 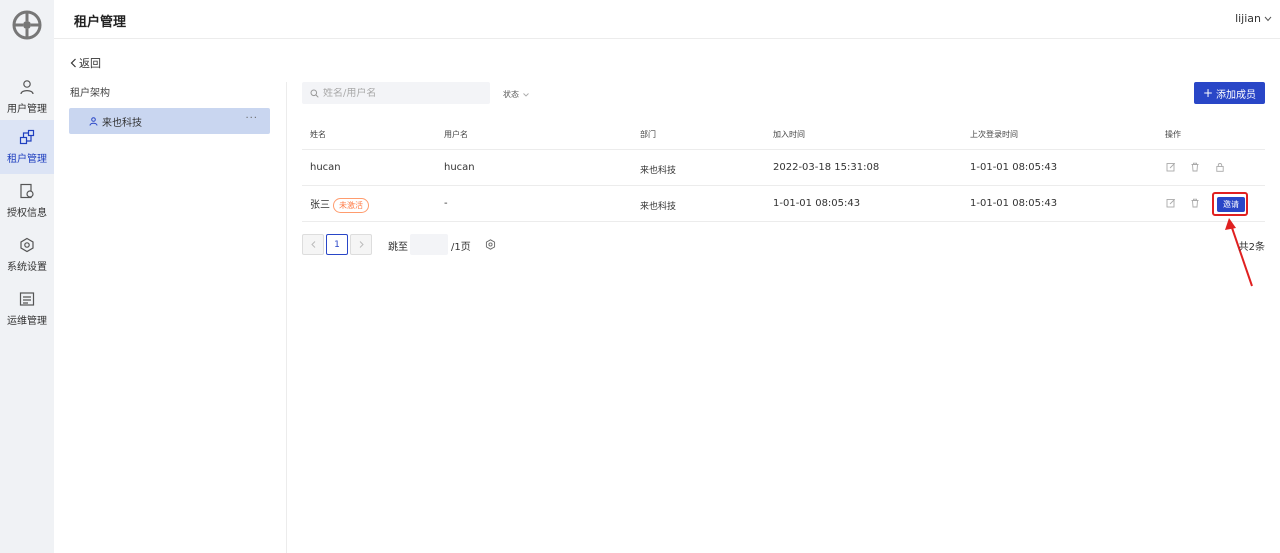 I want to click on plus-icon: +, so click(x=1208, y=93).